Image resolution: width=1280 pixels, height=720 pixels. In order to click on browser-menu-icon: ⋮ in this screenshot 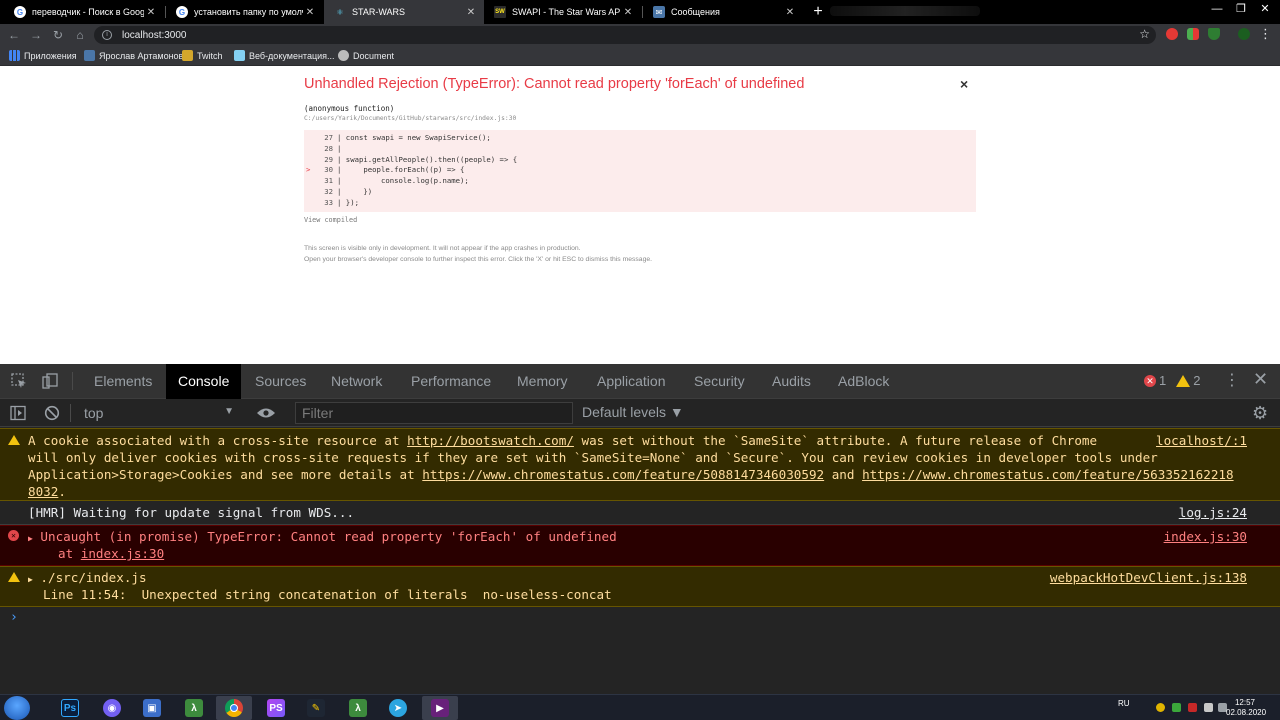, I will do `click(1265, 34)`.